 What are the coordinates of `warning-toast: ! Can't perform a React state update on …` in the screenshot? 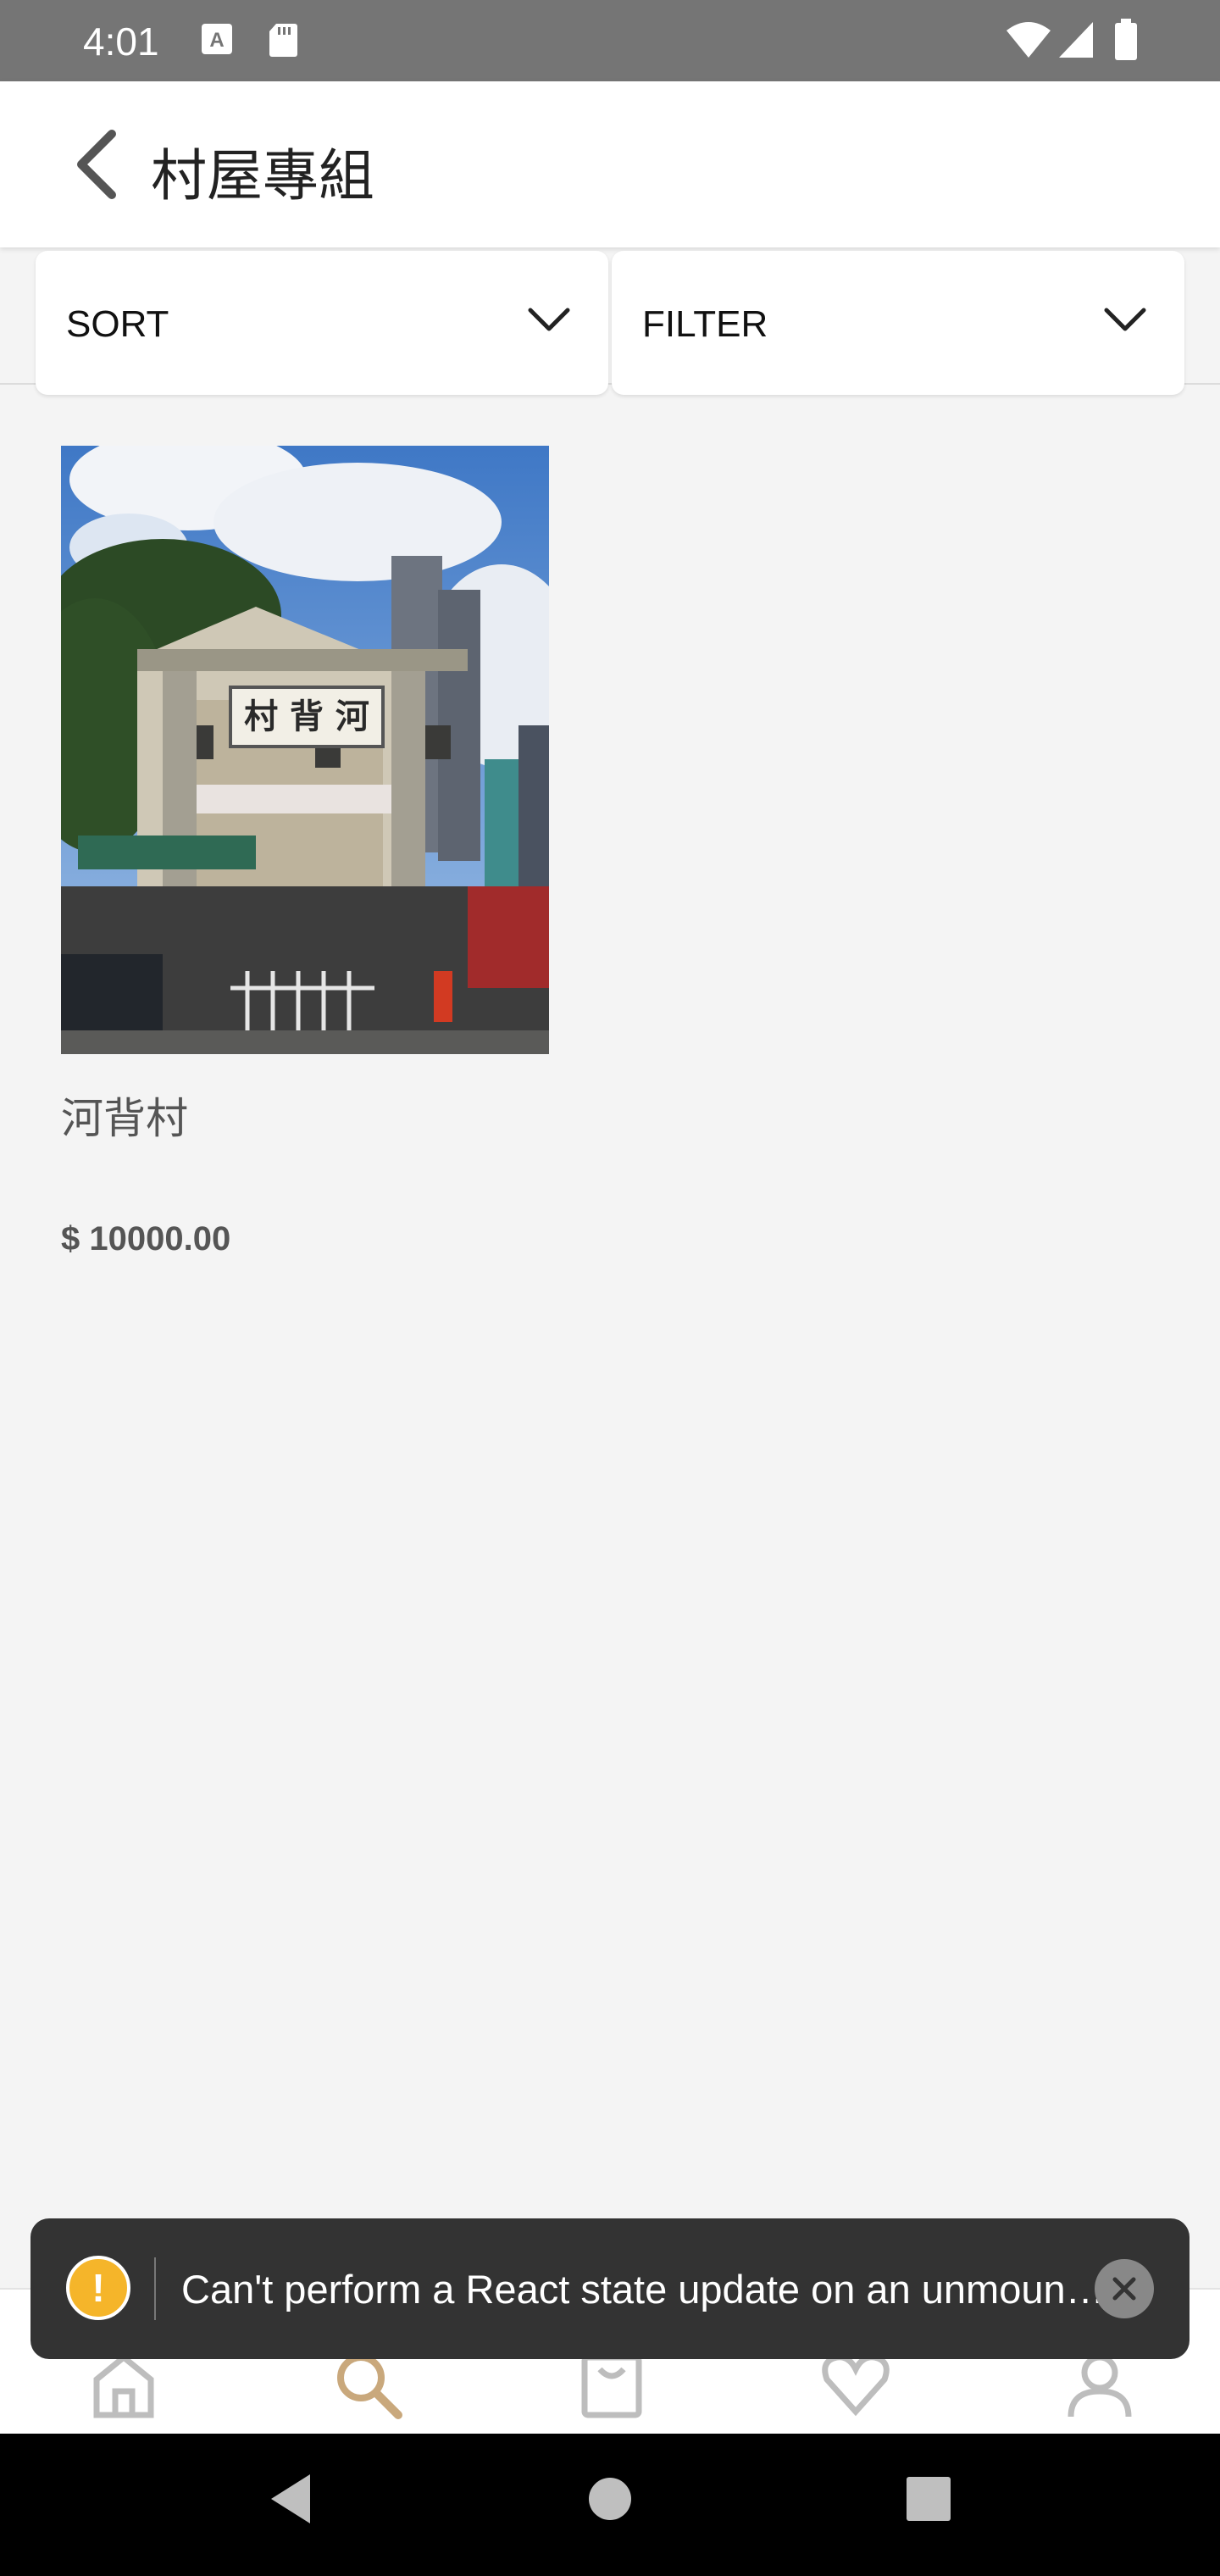 It's located at (610, 2288).